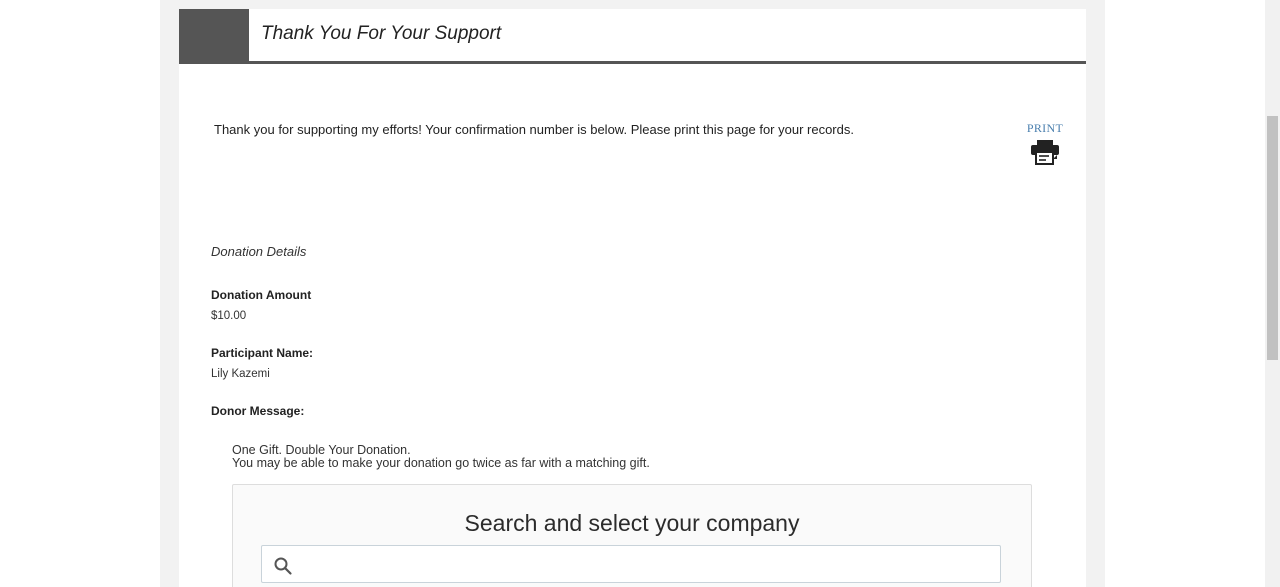  I want to click on donation-amount-value: $10.00, so click(229, 316).